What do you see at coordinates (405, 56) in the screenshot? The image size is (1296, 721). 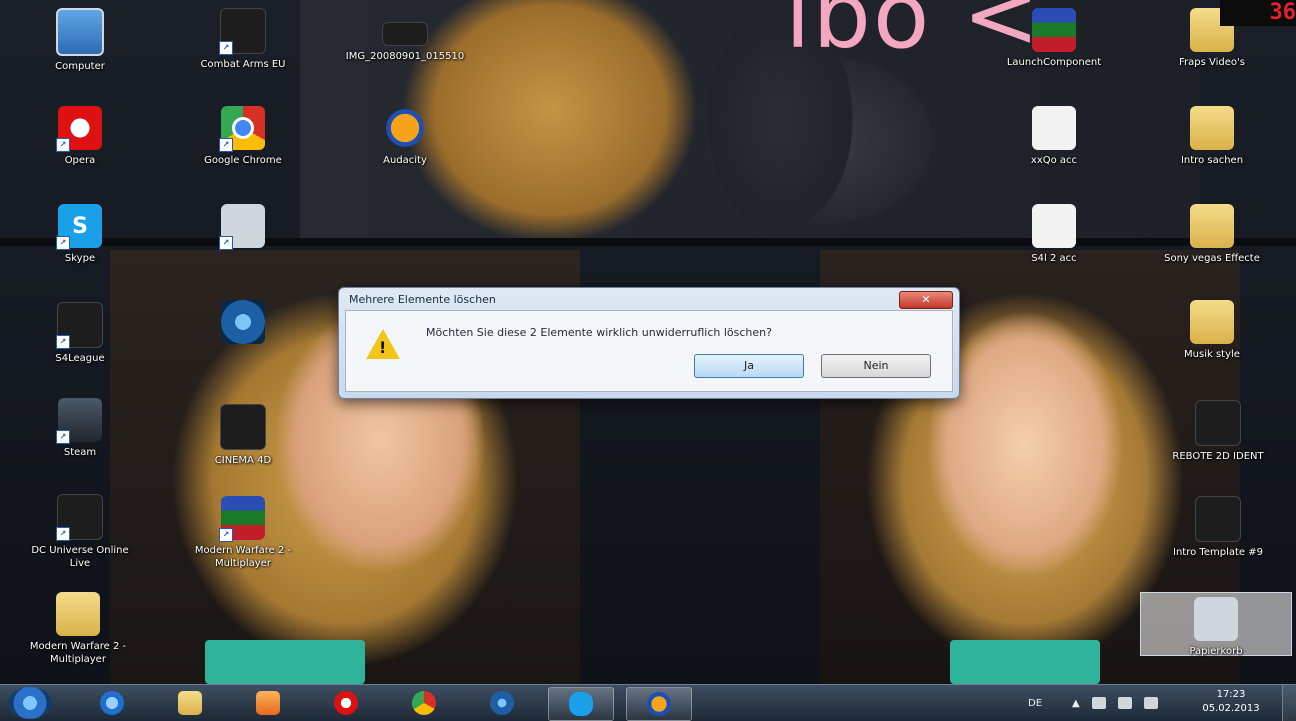 I see `desktop-icon-label: IMG_20080901_015510` at bounding box center [405, 56].